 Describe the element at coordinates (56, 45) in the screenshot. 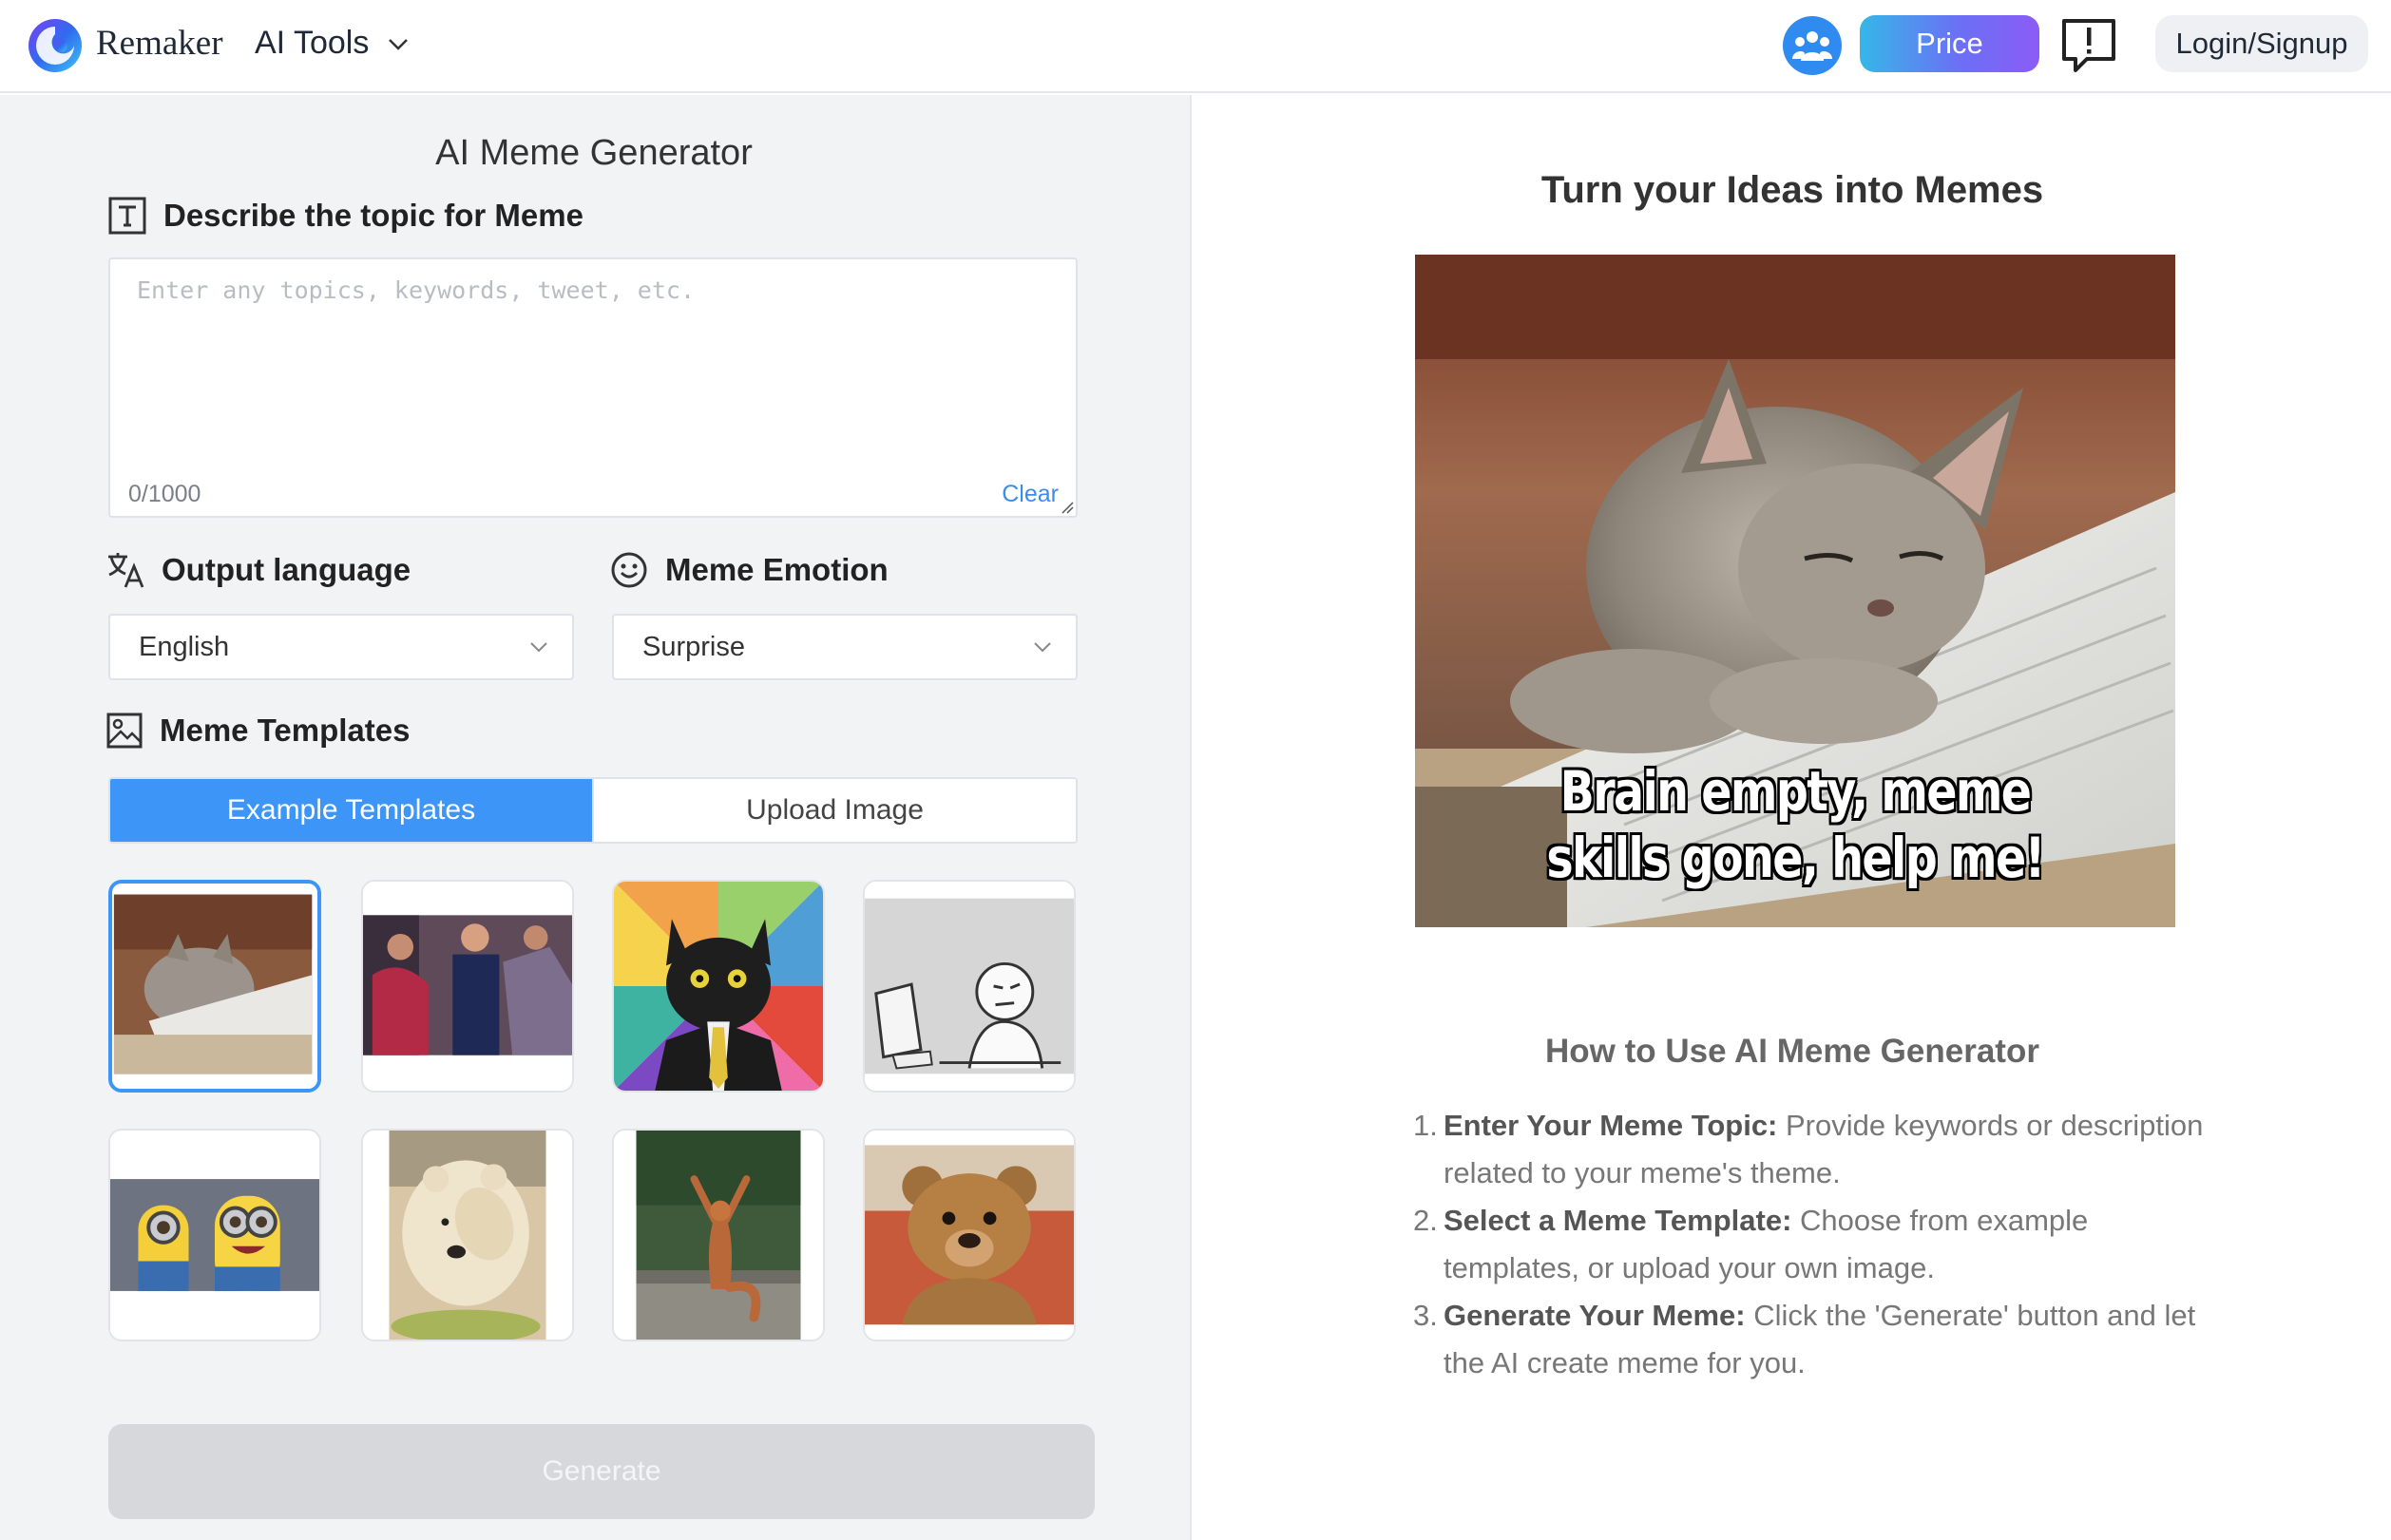

I see `remaker-logo-icon` at that location.